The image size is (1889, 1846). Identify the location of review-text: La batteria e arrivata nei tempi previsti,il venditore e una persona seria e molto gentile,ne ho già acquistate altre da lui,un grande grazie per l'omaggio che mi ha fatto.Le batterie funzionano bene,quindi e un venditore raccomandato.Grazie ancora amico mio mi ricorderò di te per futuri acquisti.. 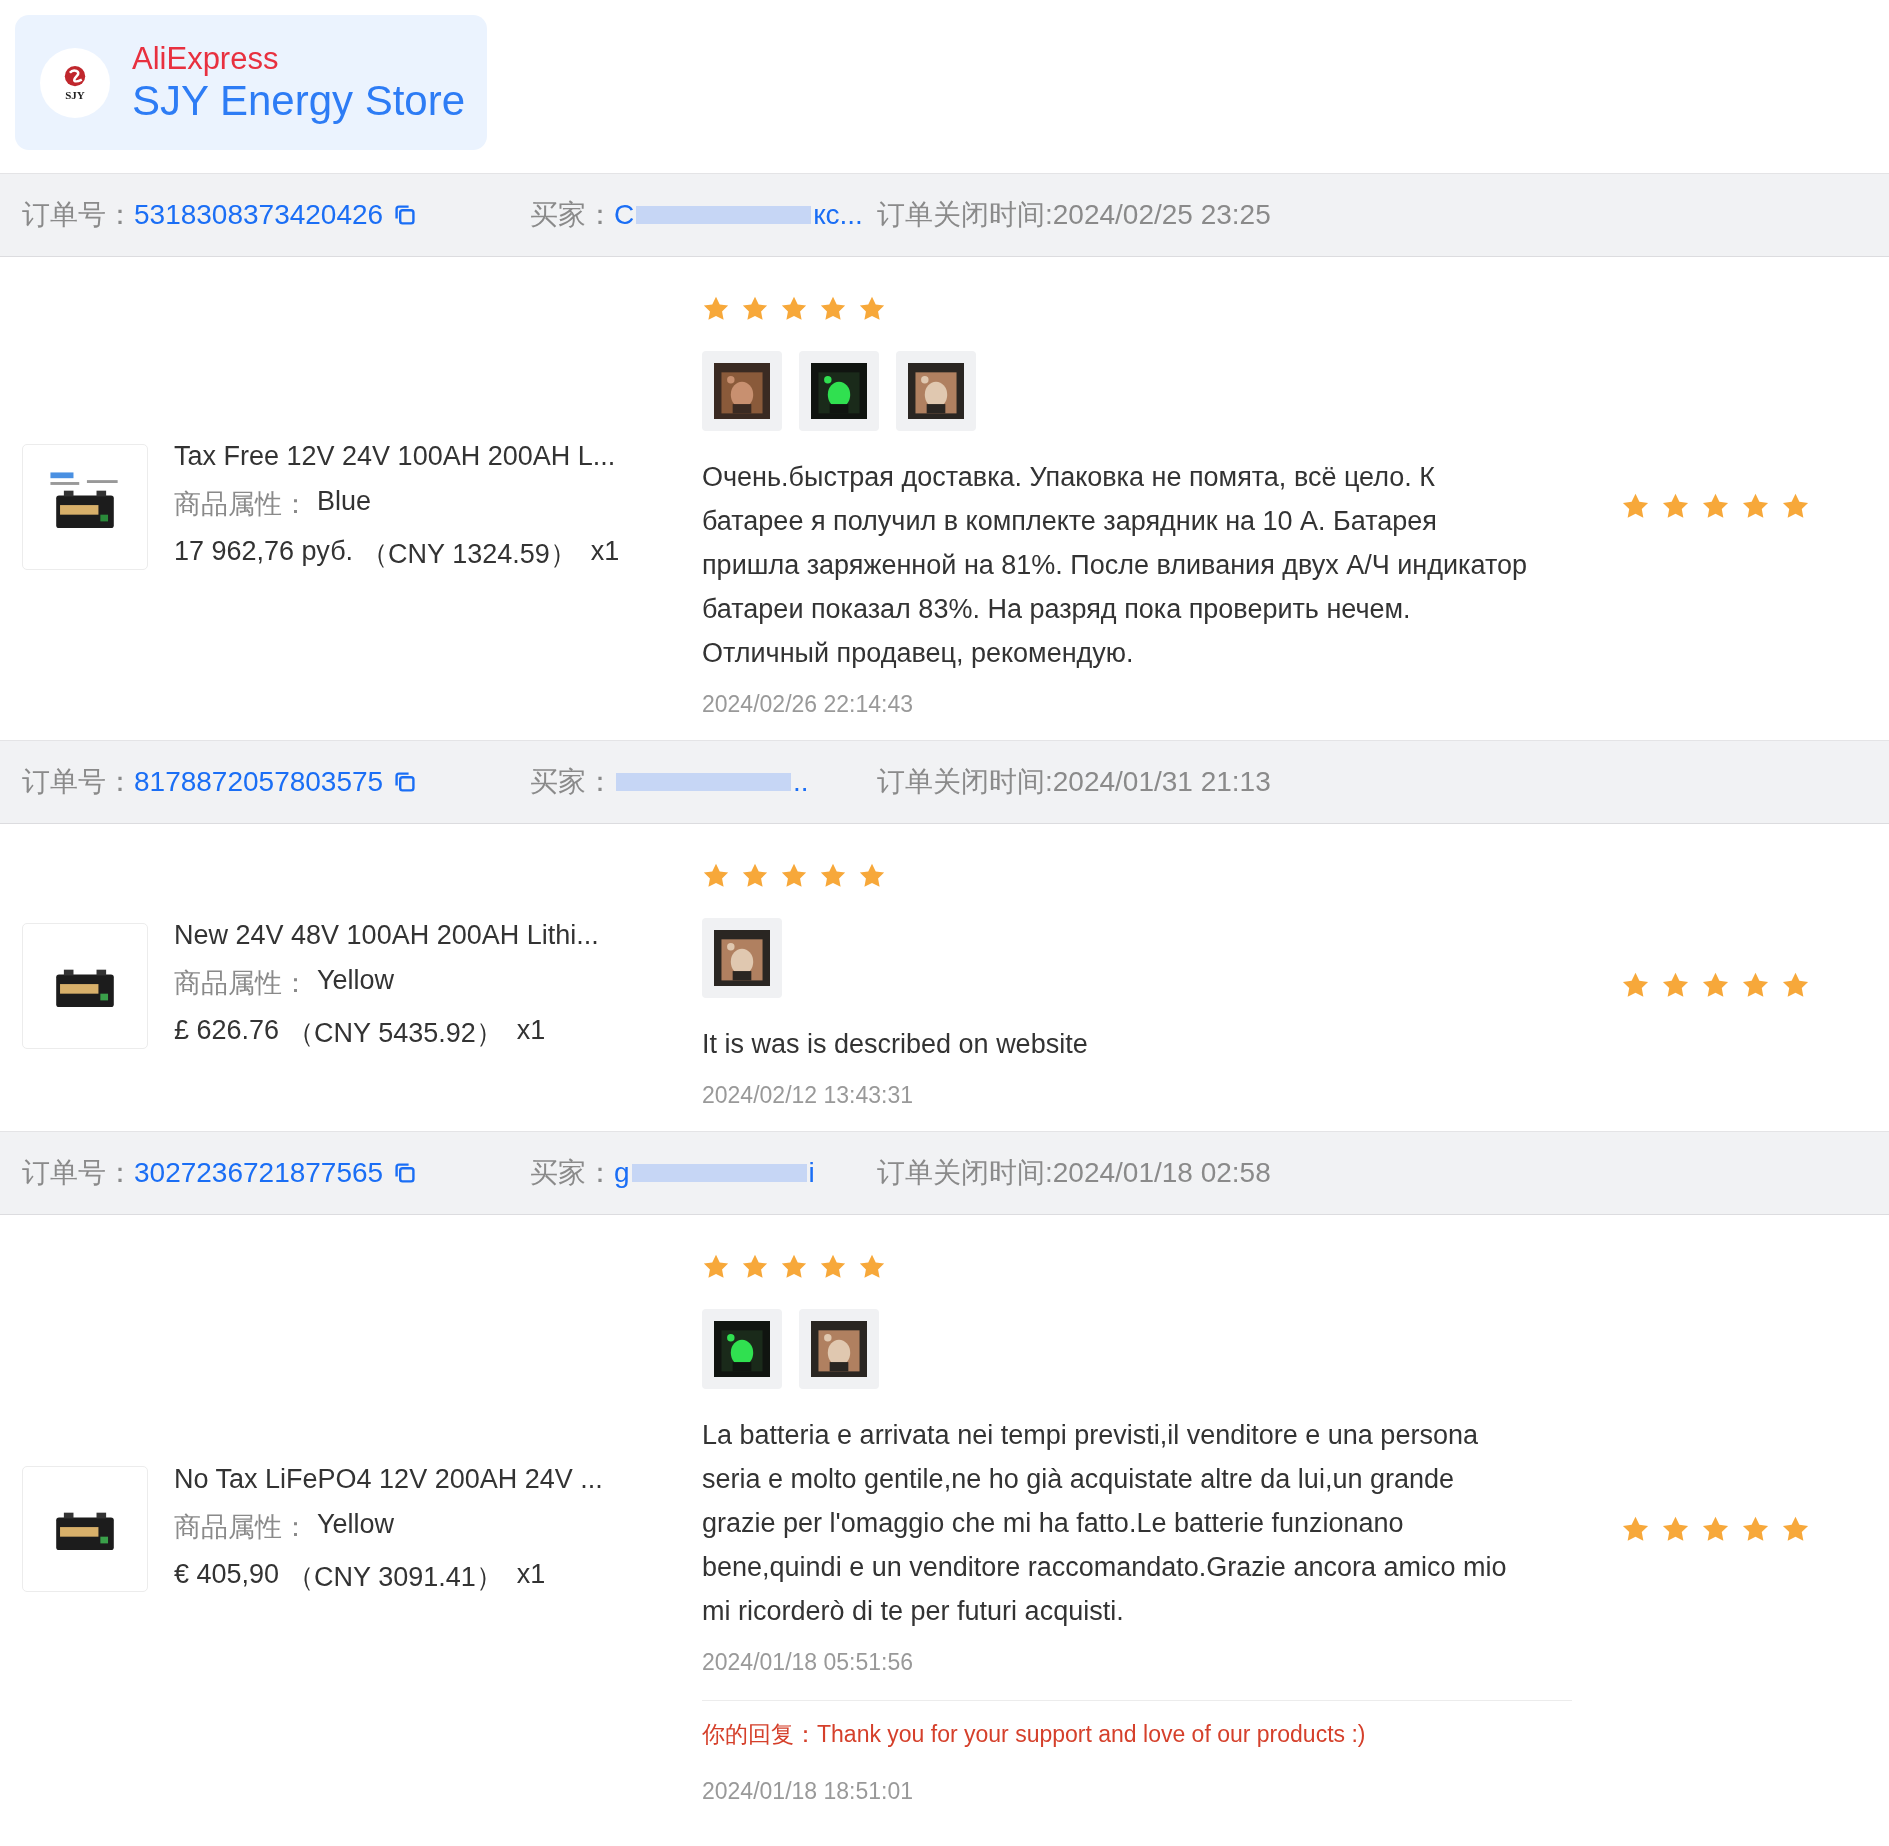
(1105, 1523).